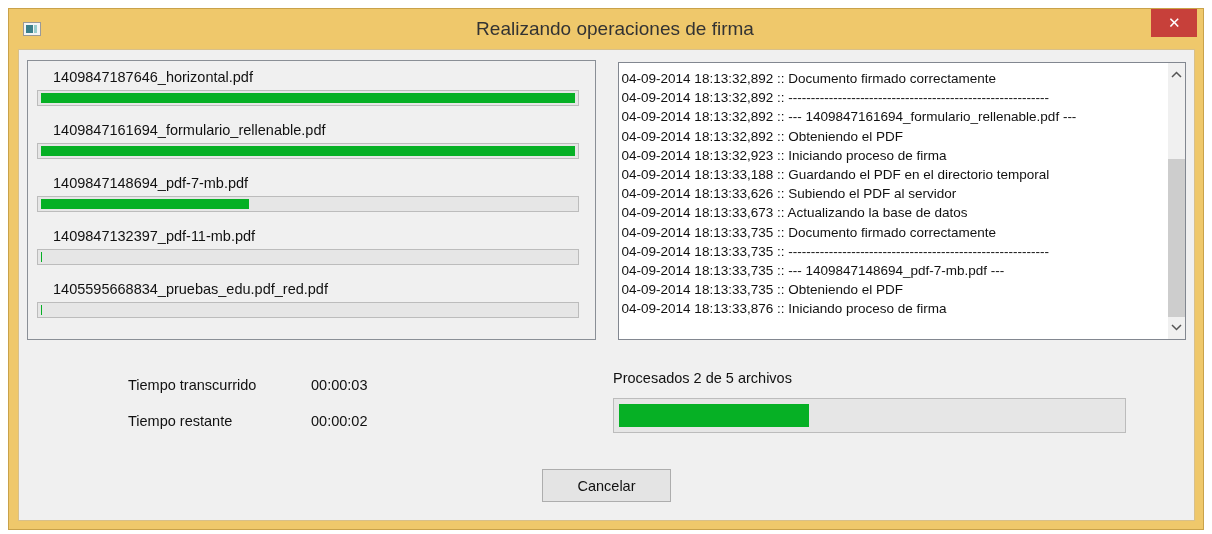  I want to click on file-name: 1409847148694_pdf-7-mb.pdf, so click(151, 183).